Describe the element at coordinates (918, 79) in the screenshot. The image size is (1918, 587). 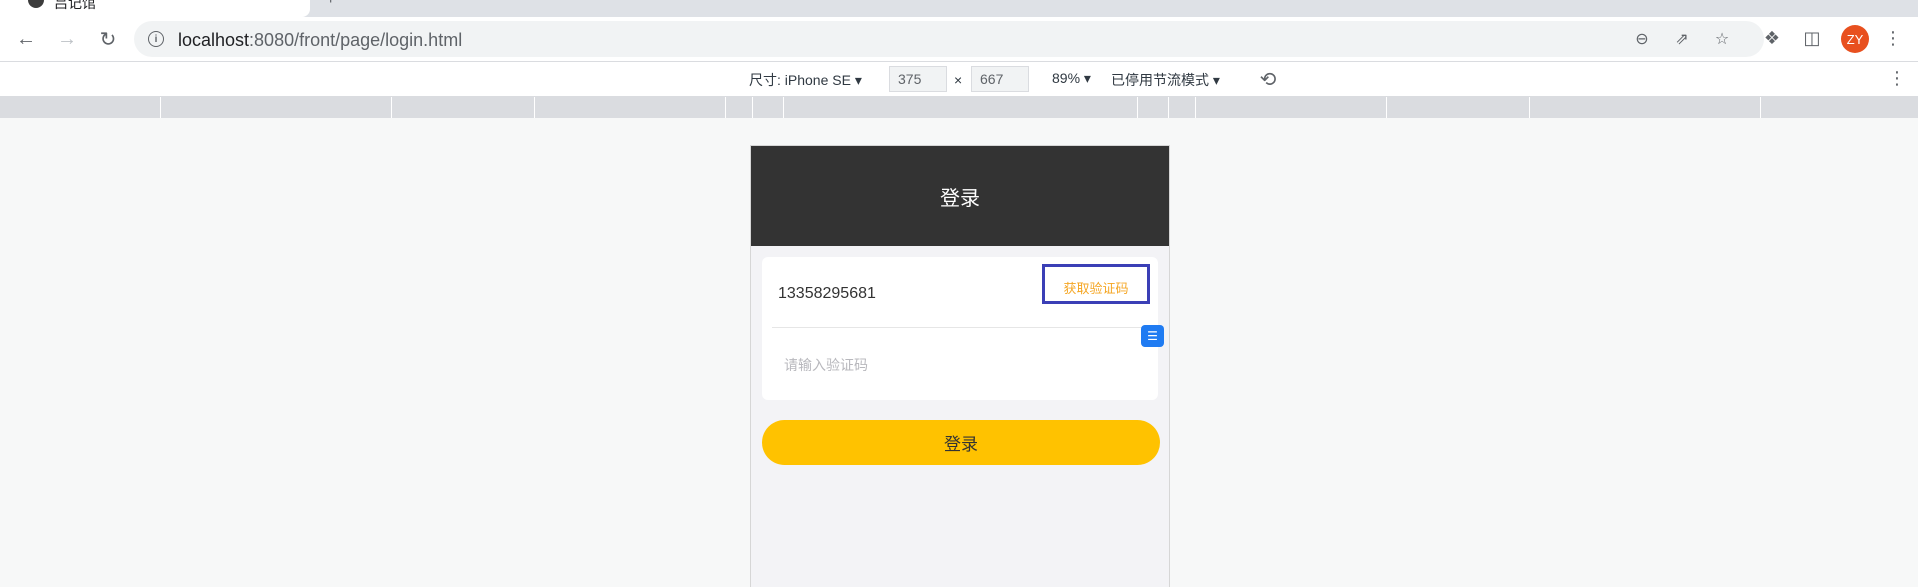
I see `width-input: 375` at that location.